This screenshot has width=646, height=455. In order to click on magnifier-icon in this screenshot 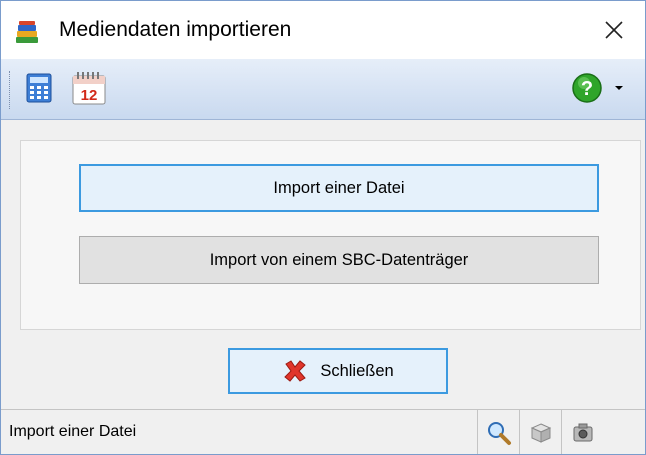, I will do `click(499, 433)`.